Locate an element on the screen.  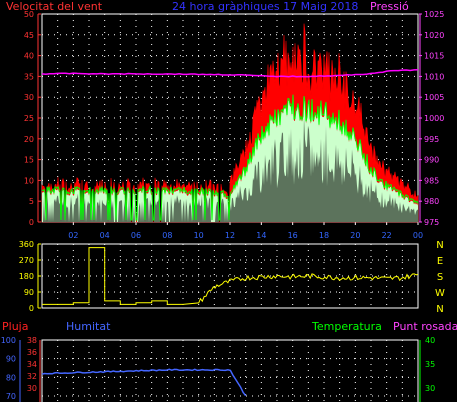
humidity-tick-label: 70 is located at coordinates (11, 396).